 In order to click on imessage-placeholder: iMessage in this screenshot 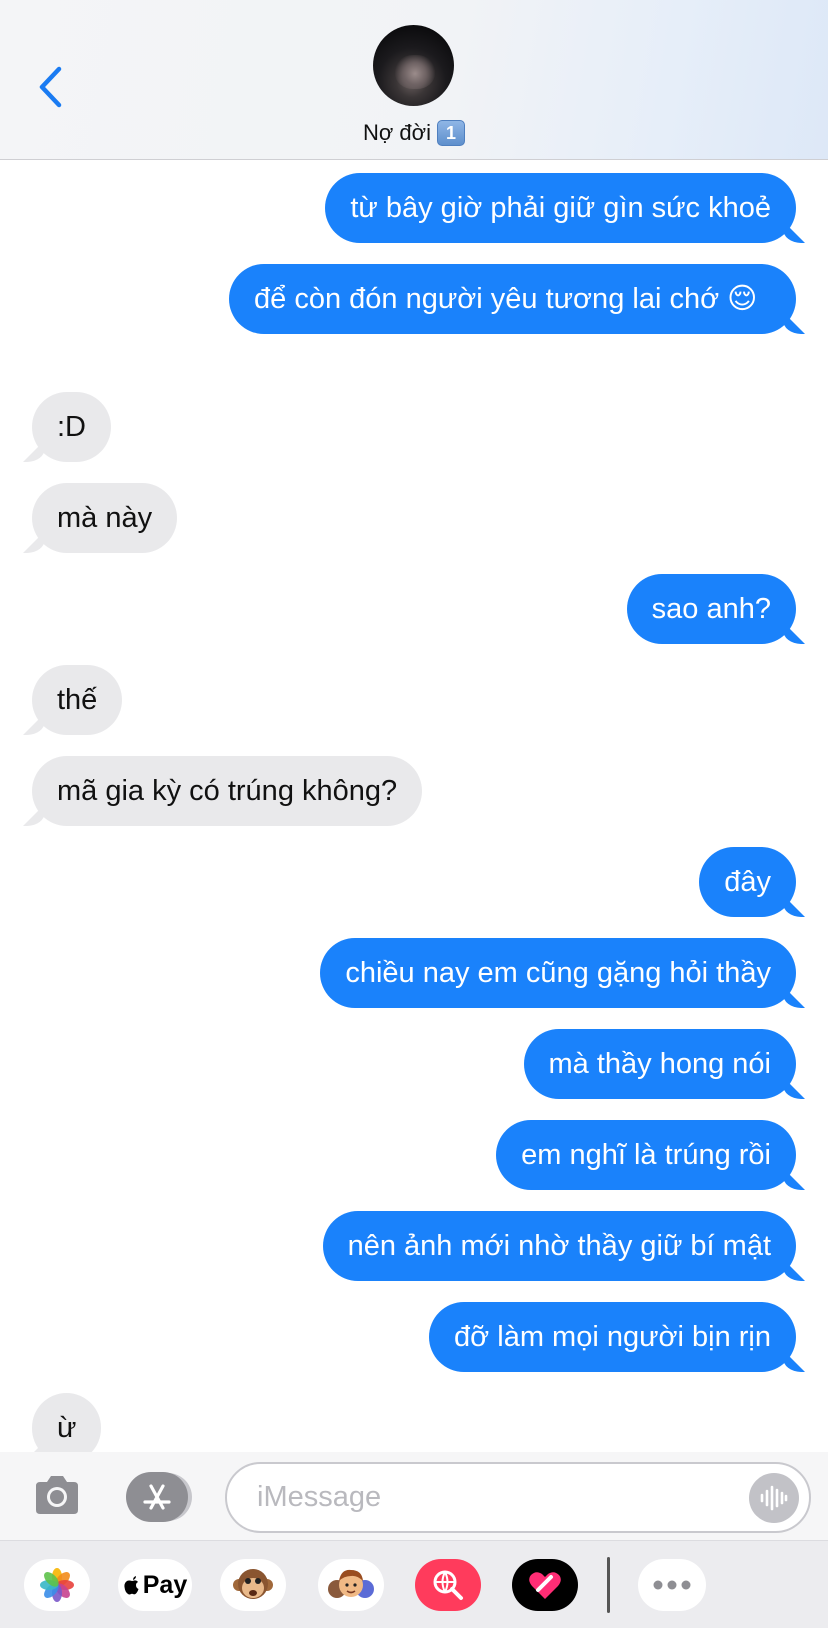, I will do `click(319, 1497)`.